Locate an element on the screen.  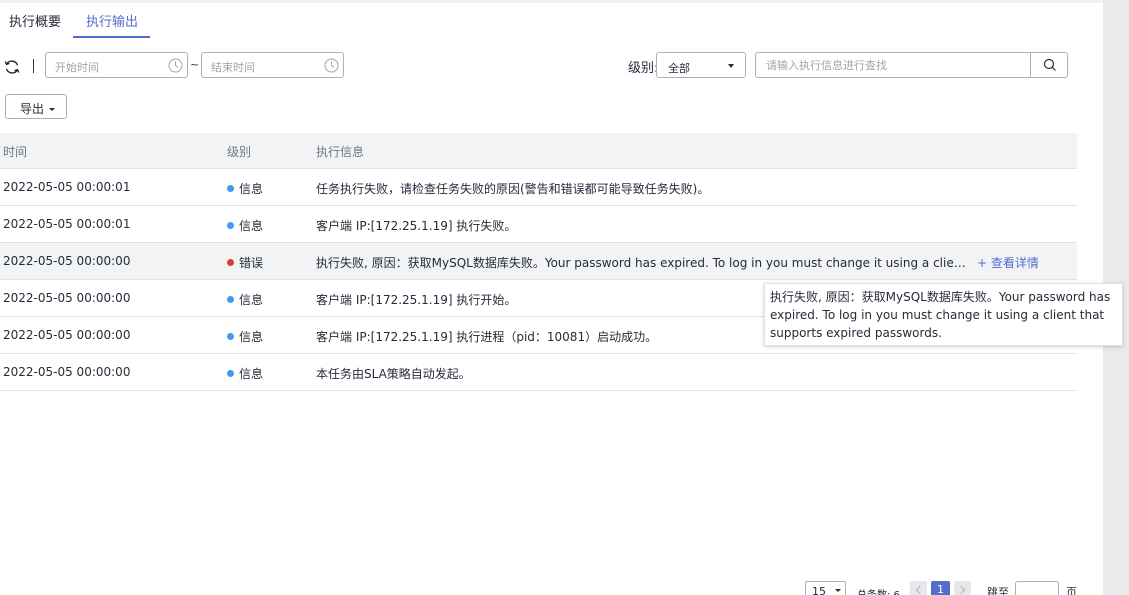
search-input is located at coordinates (893, 65).